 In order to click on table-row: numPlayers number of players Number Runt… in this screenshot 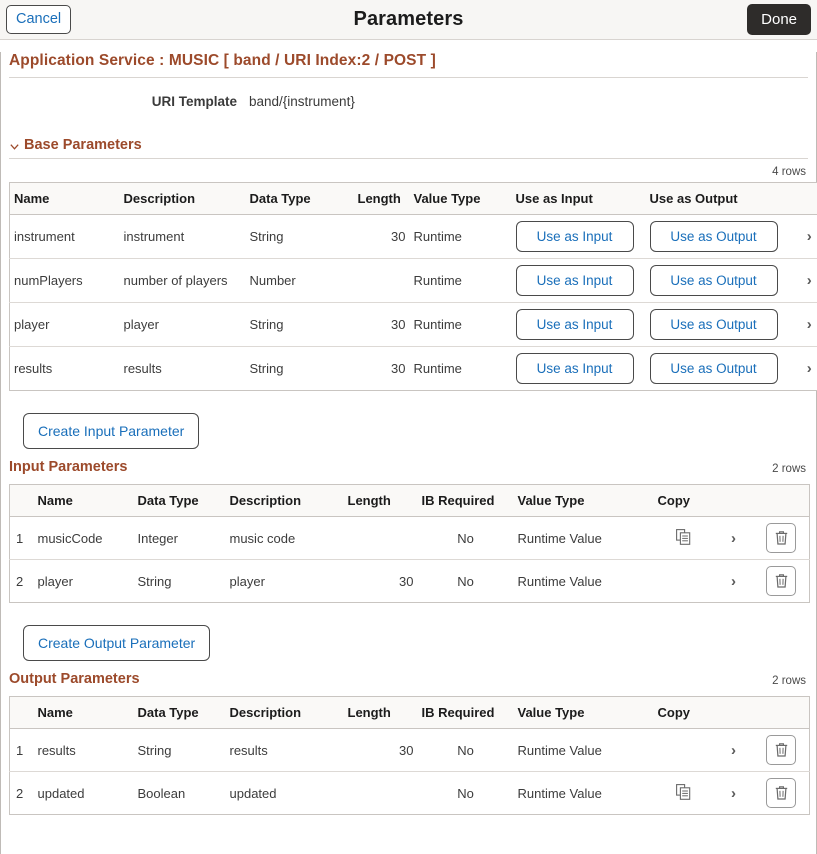, I will do `click(413, 280)`.